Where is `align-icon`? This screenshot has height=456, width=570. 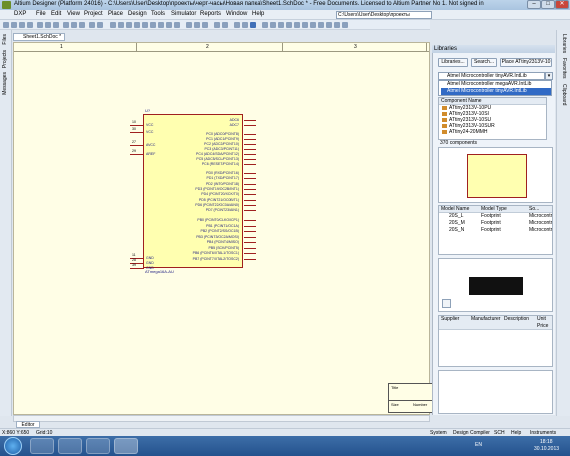
align-icon is located at coordinates (189, 25).